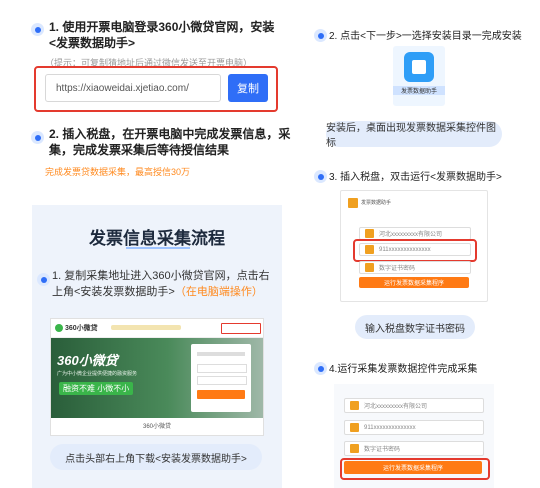  I want to click on r3-field3-icon, so click(369, 267).